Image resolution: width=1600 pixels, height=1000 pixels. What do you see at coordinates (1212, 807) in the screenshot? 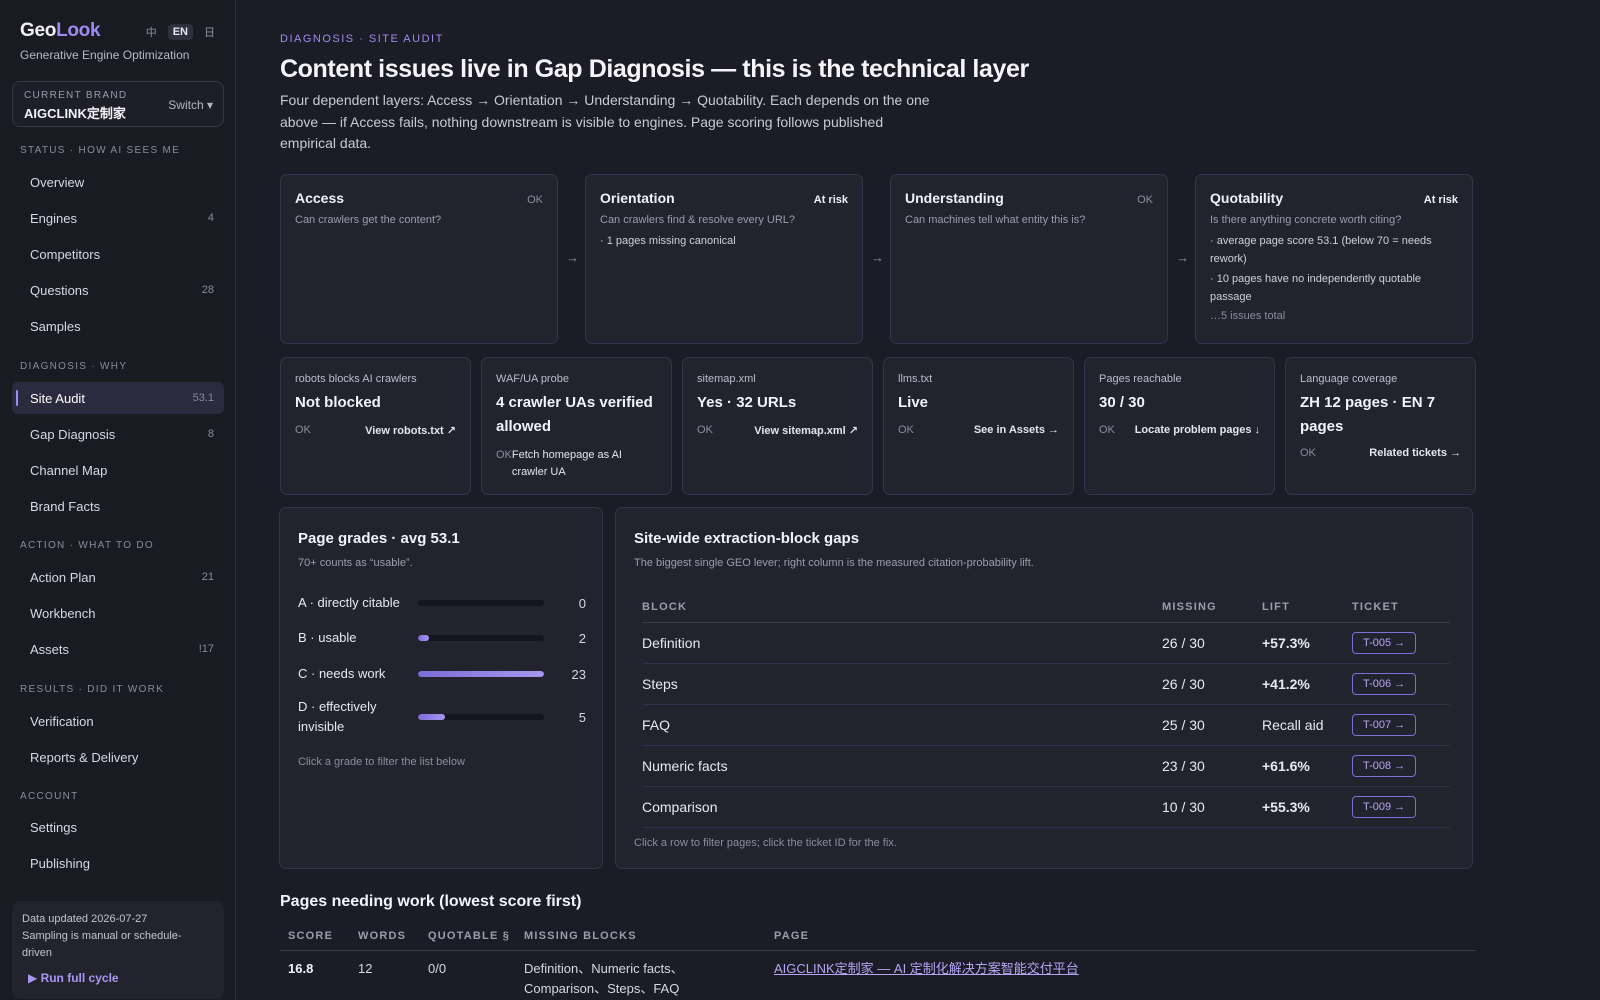
I see `missing-cell: 10 / 30` at bounding box center [1212, 807].